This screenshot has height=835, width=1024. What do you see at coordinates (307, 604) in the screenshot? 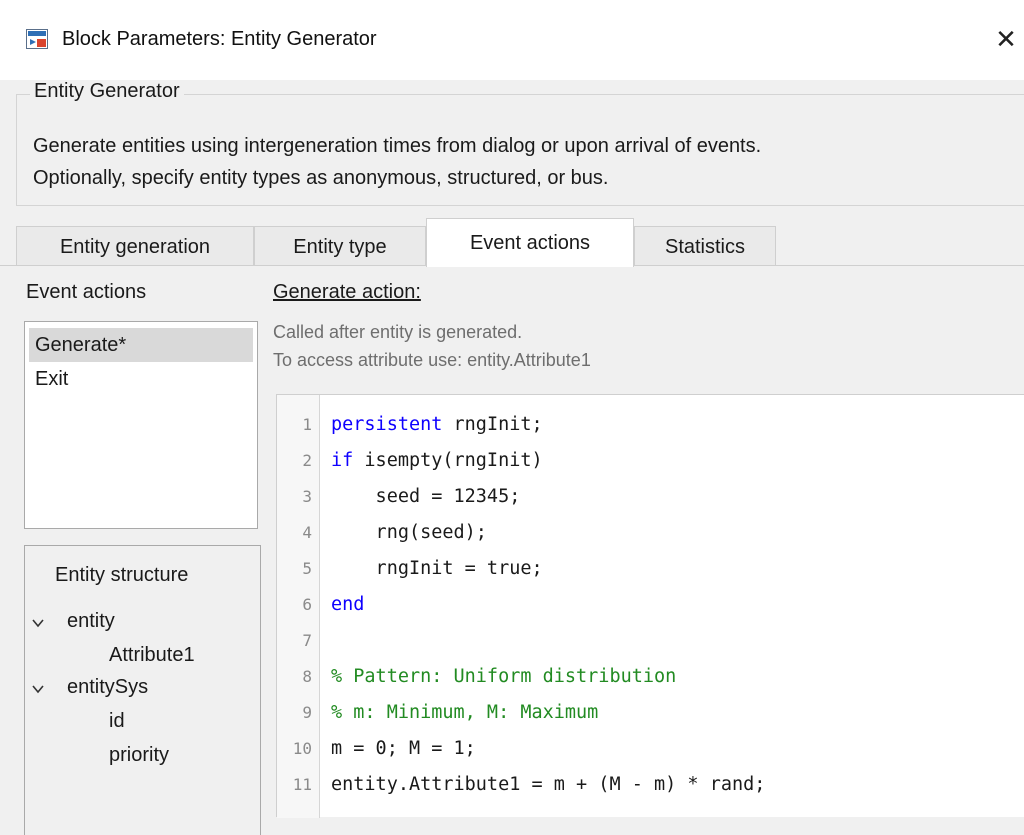
I see `line-number: 6` at bounding box center [307, 604].